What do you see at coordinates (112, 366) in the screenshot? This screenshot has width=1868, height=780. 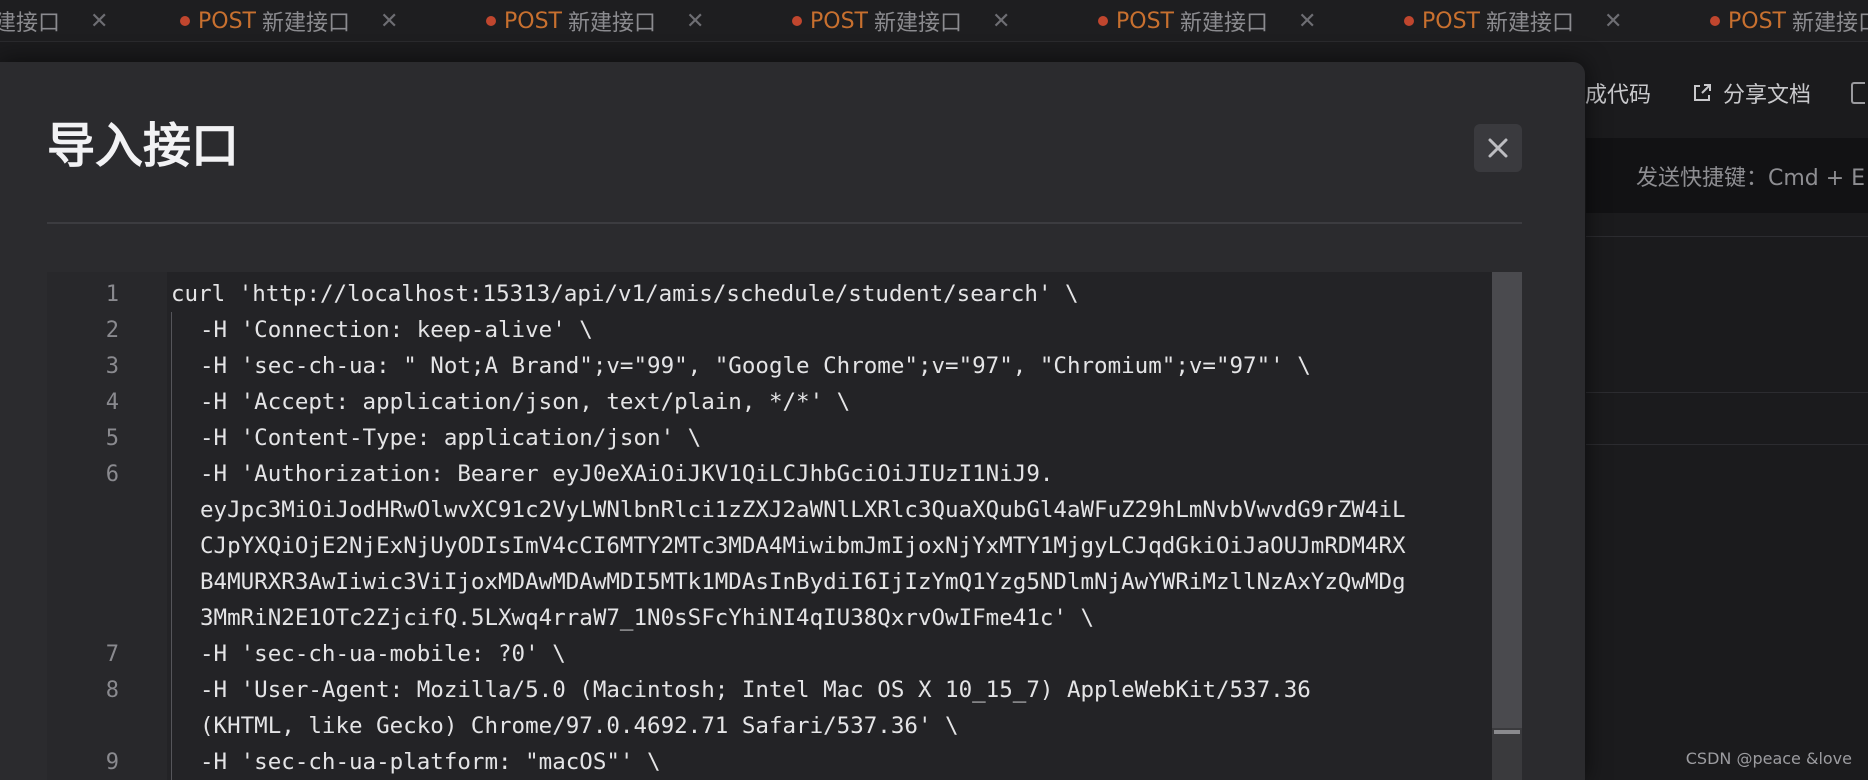 I see `line-number: 3` at bounding box center [112, 366].